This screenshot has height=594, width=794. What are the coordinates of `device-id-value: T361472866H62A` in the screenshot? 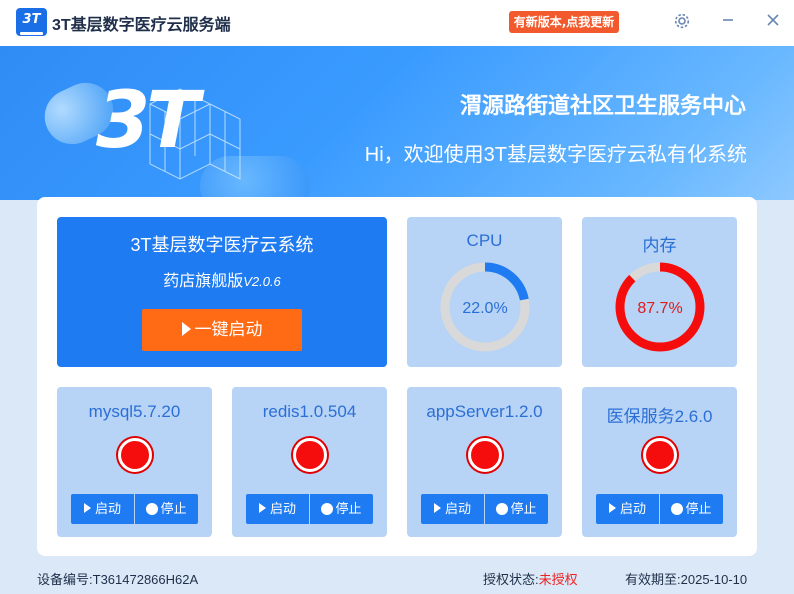 It's located at (145, 579).